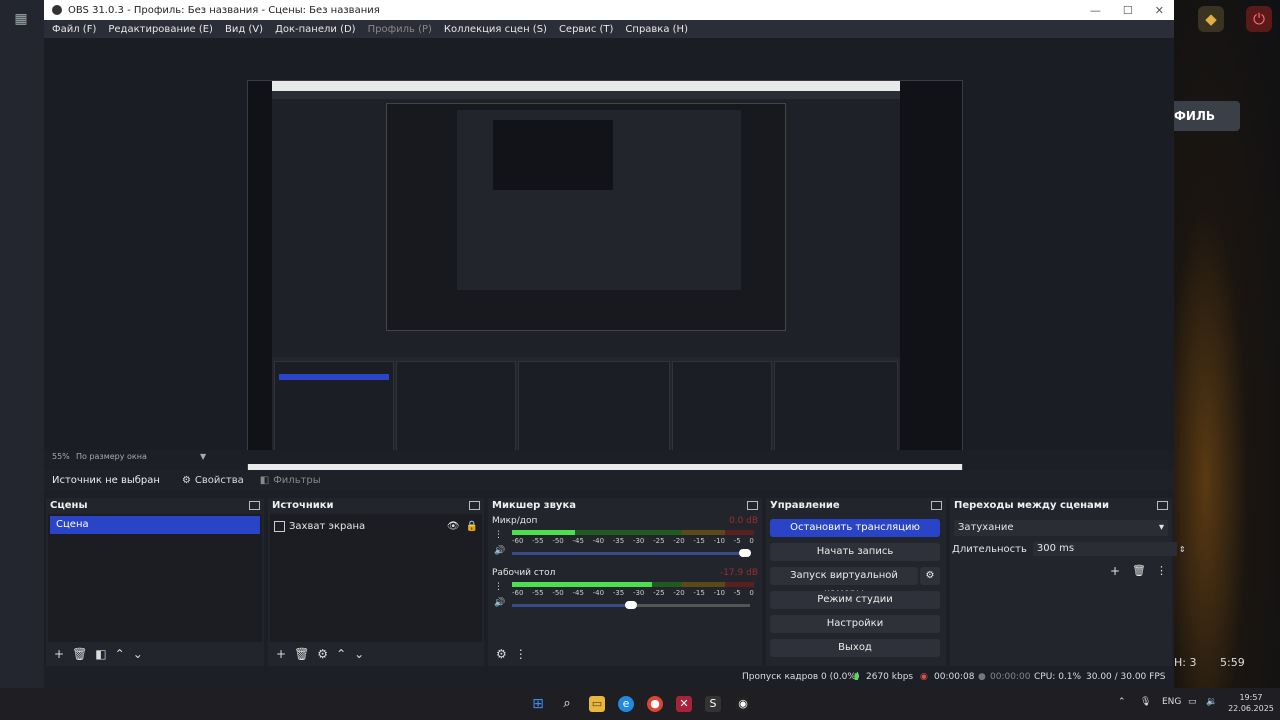 Image resolution: width=1280 pixels, height=720 pixels. I want to click on chrome-icon: ●, so click(655, 704).